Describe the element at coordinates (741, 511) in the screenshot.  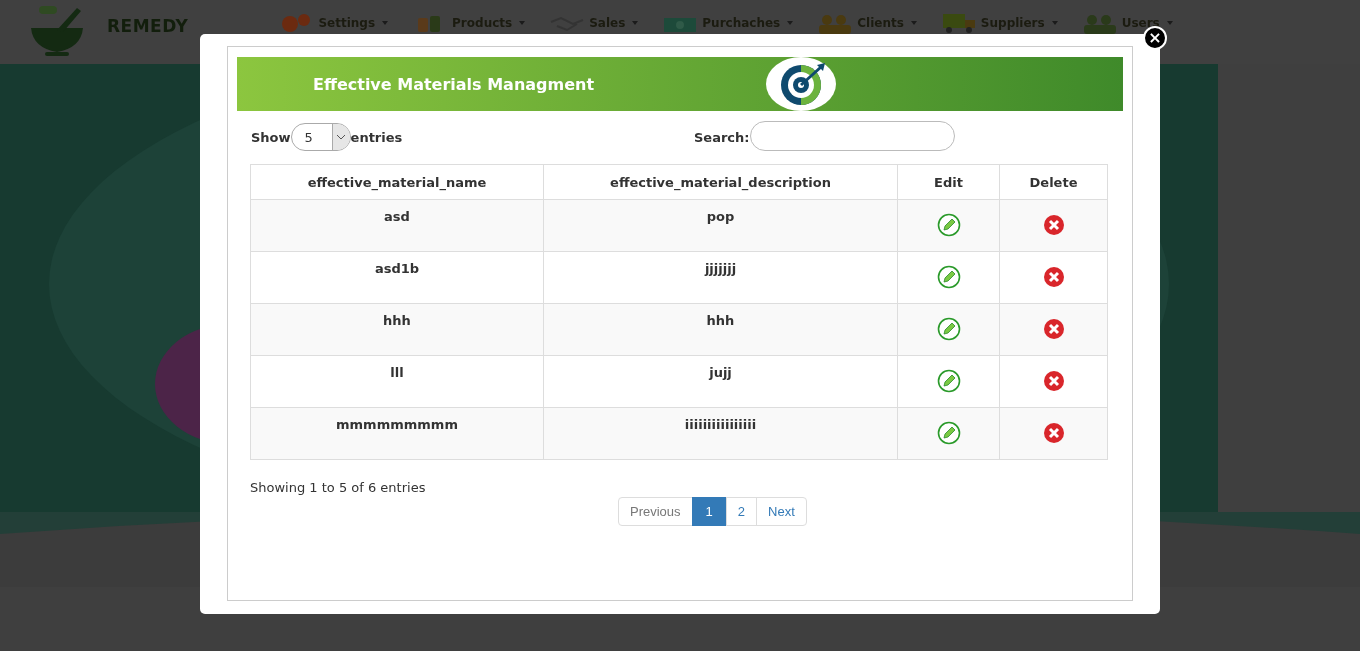
I see `pagination-button: 2` at that location.